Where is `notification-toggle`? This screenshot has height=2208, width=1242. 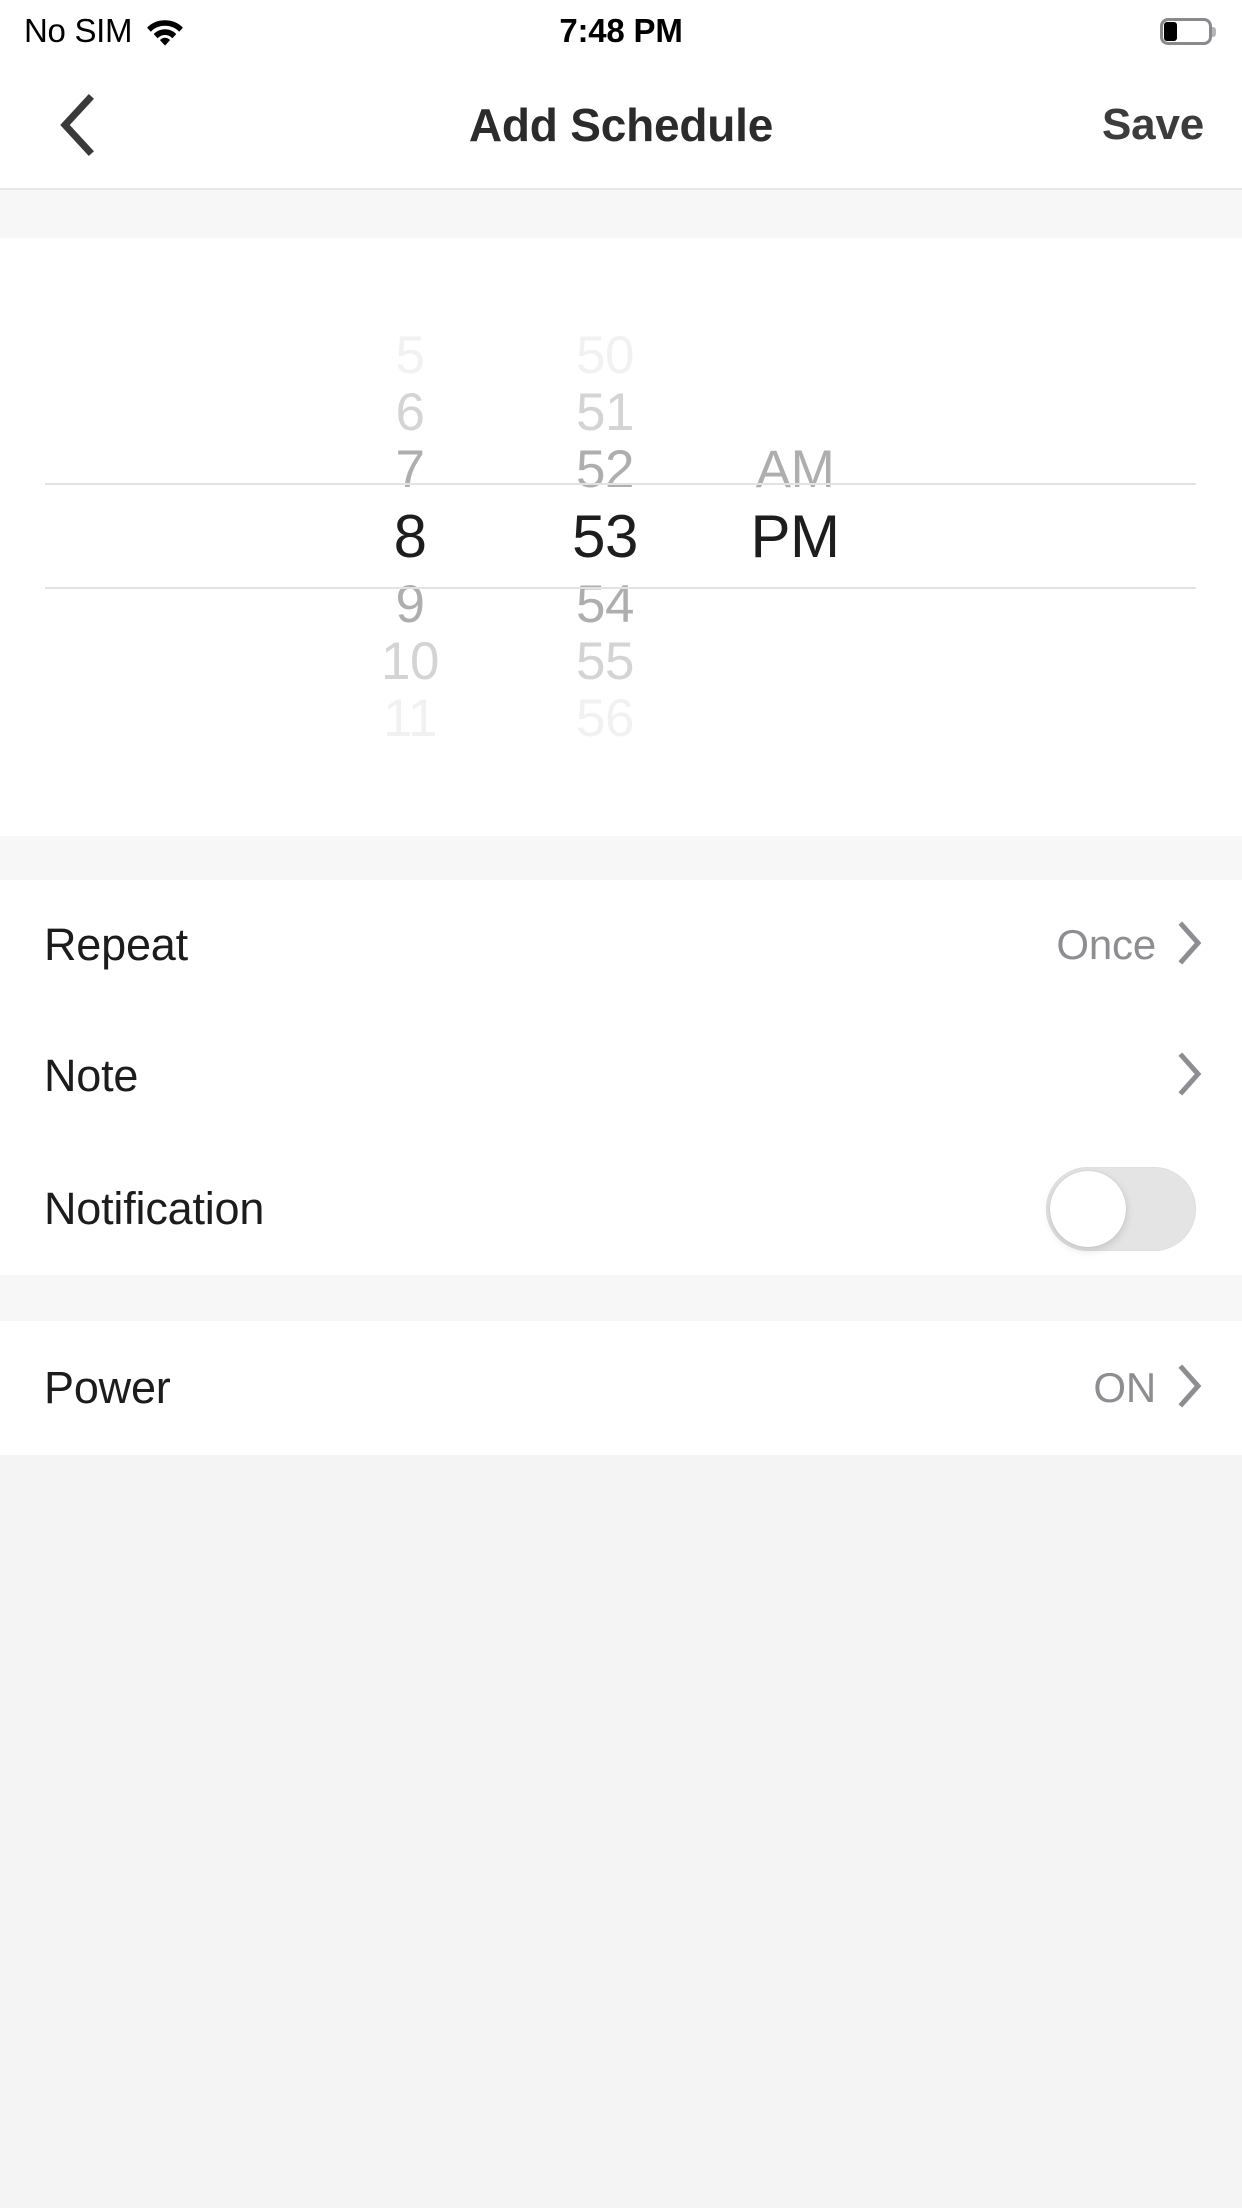 notification-toggle is located at coordinates (1121, 1208).